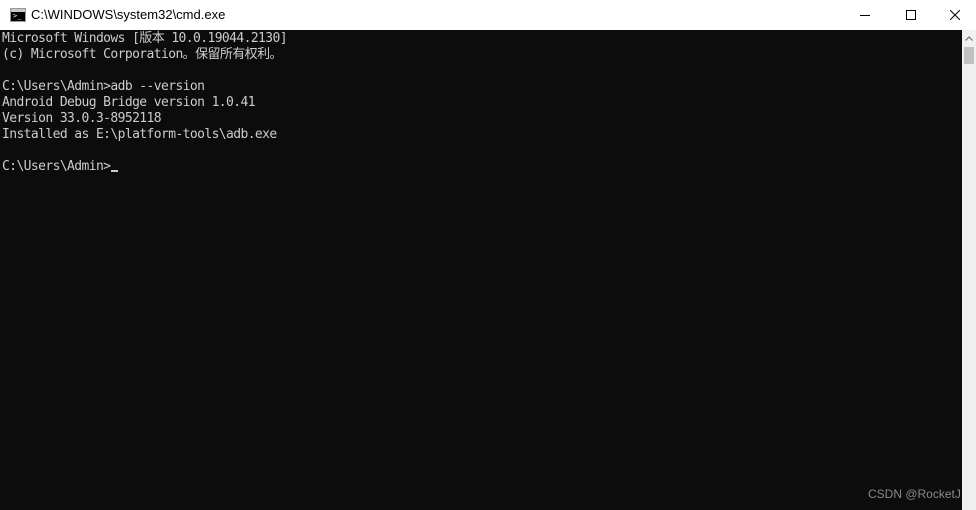 Image resolution: width=976 pixels, height=510 pixels. I want to click on console-line: C:\Users\Admin>adb --version, so click(103, 86).